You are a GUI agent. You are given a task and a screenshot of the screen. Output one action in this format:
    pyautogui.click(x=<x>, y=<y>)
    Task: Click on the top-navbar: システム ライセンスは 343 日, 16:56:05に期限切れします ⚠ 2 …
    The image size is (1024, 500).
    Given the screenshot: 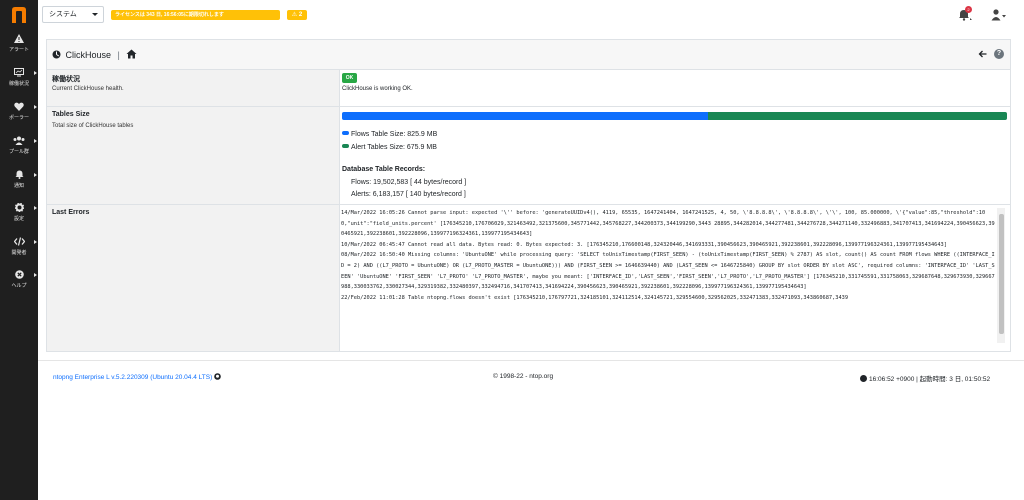 What is the action you would take?
    pyautogui.click(x=531, y=15)
    